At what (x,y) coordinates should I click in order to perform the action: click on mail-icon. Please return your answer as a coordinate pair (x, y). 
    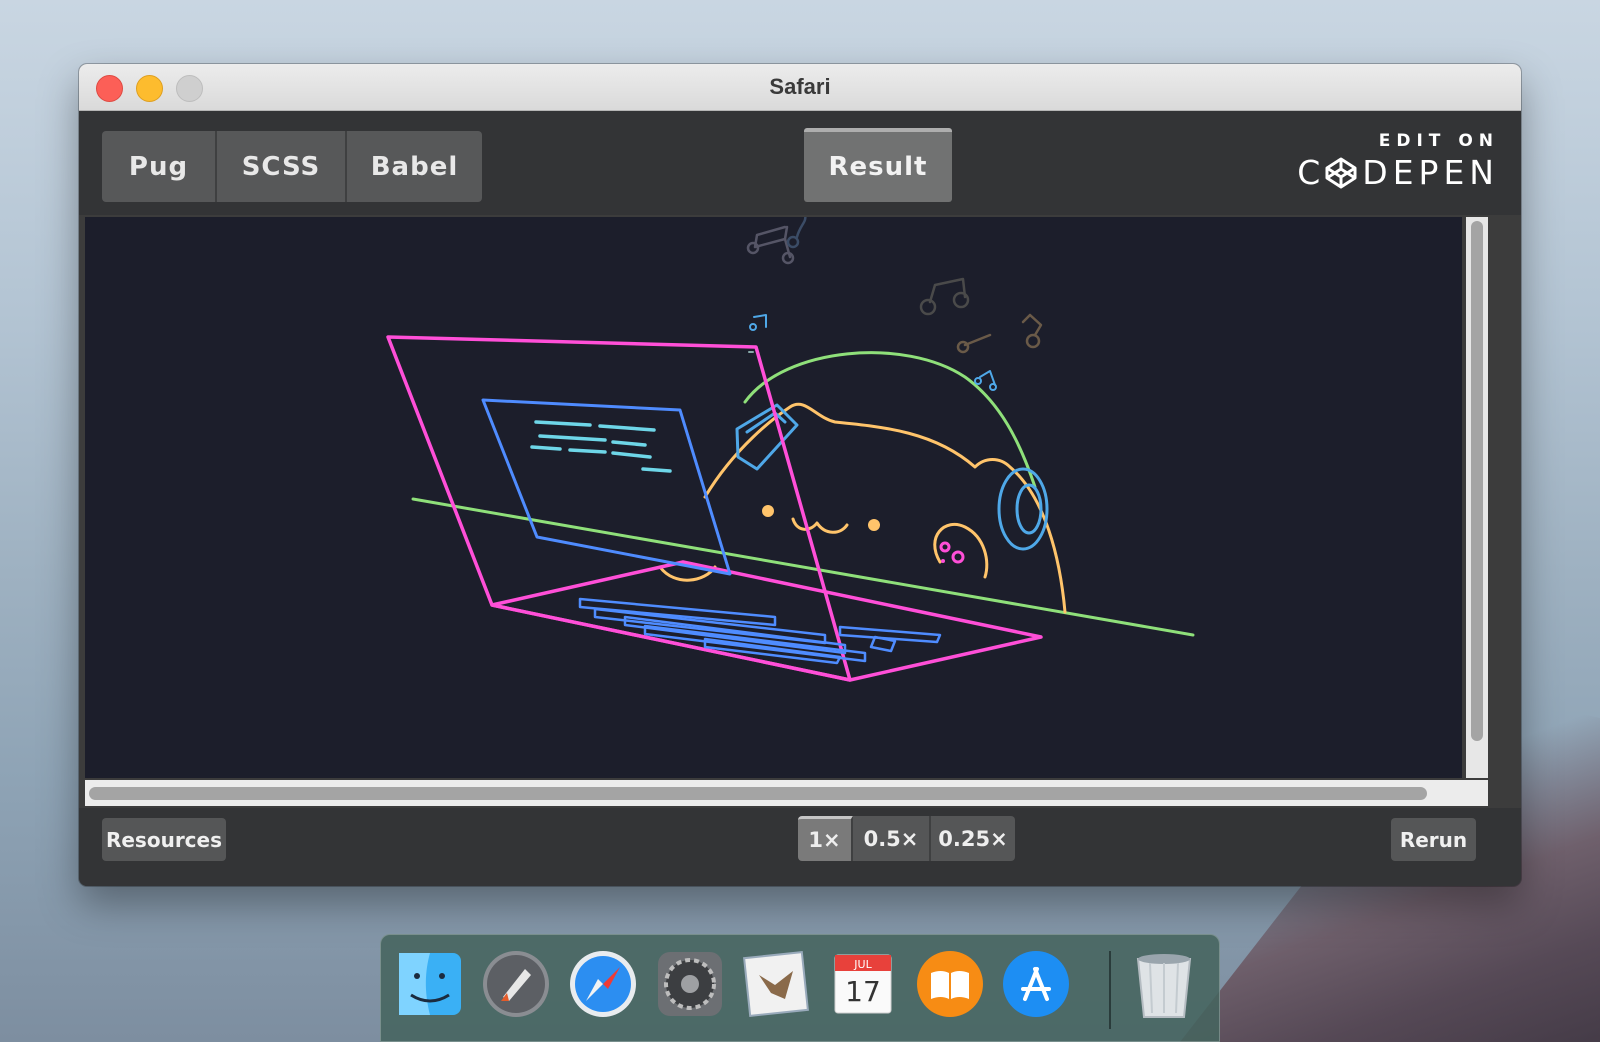
    Looking at the image, I should click on (776, 984).